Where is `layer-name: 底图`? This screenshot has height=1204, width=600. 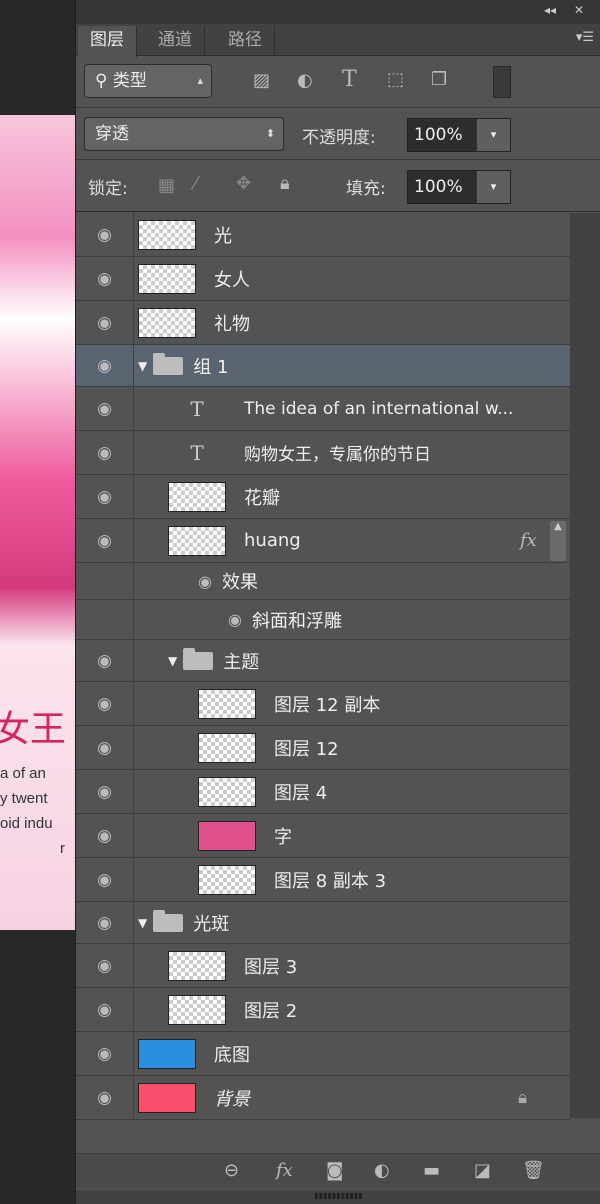
layer-name: 底图 is located at coordinates (232, 1055).